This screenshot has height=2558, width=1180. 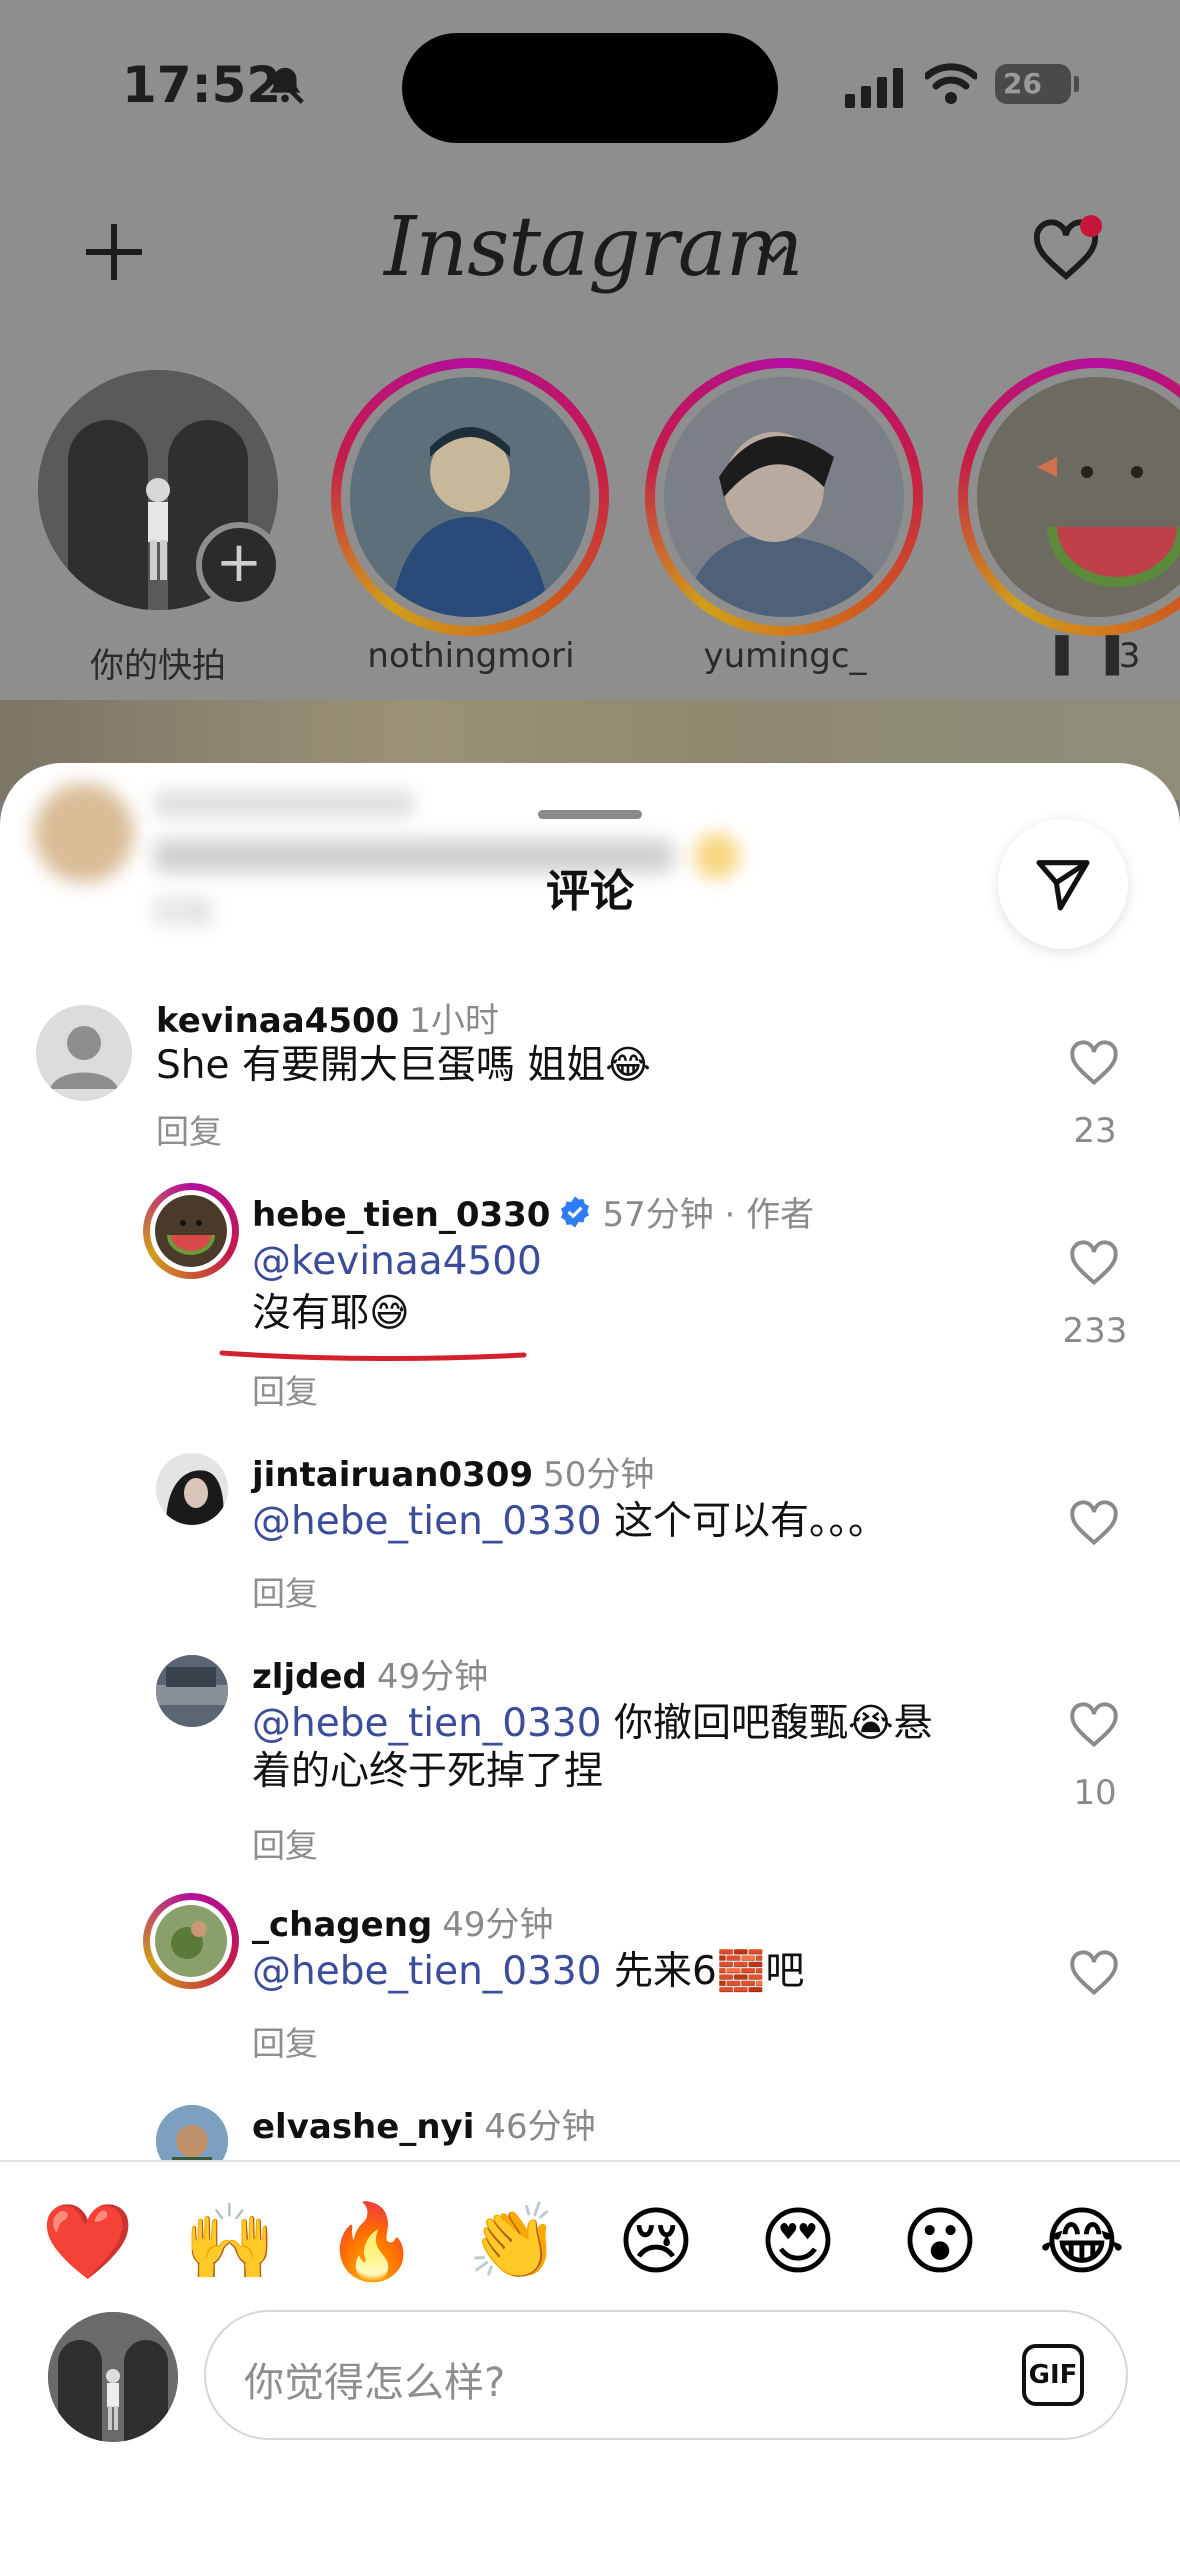 What do you see at coordinates (1095, 1793) in the screenshot?
I see `like-count: 10` at bounding box center [1095, 1793].